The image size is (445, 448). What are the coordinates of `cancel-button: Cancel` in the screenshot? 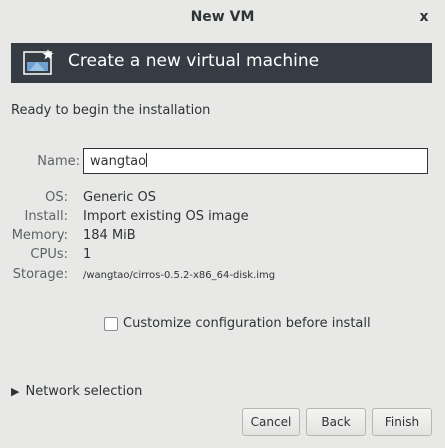 It's located at (271, 422).